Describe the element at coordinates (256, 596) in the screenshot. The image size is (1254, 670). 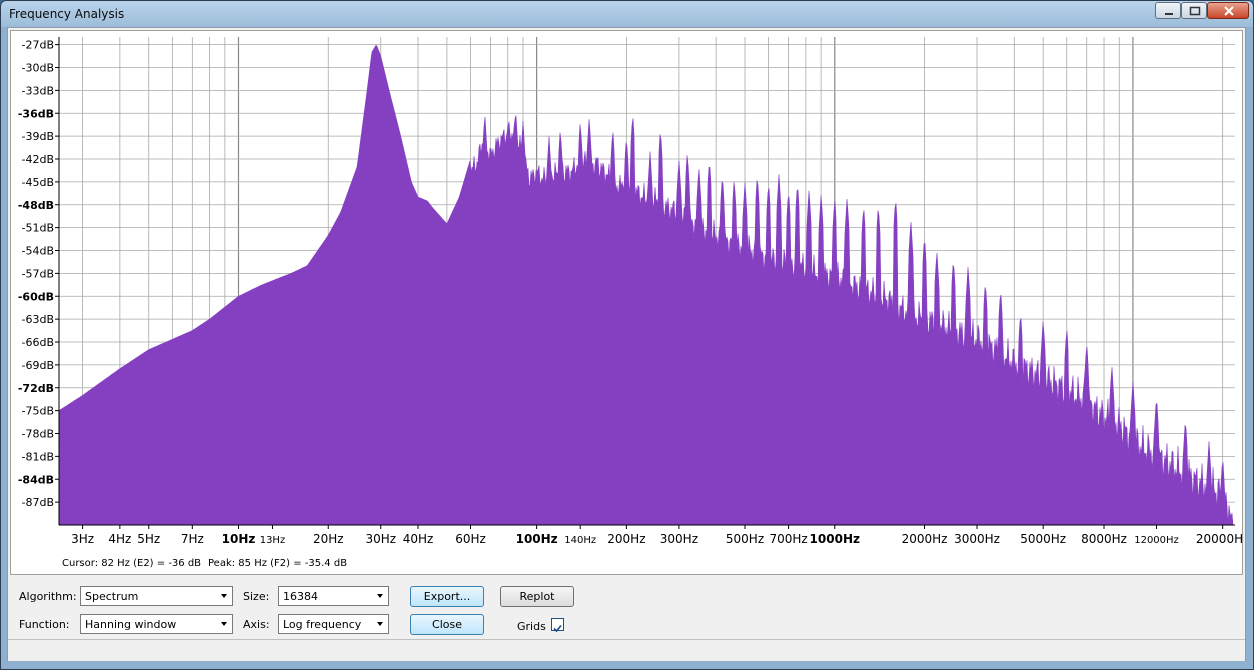
I see `size-label: Size:` at that location.